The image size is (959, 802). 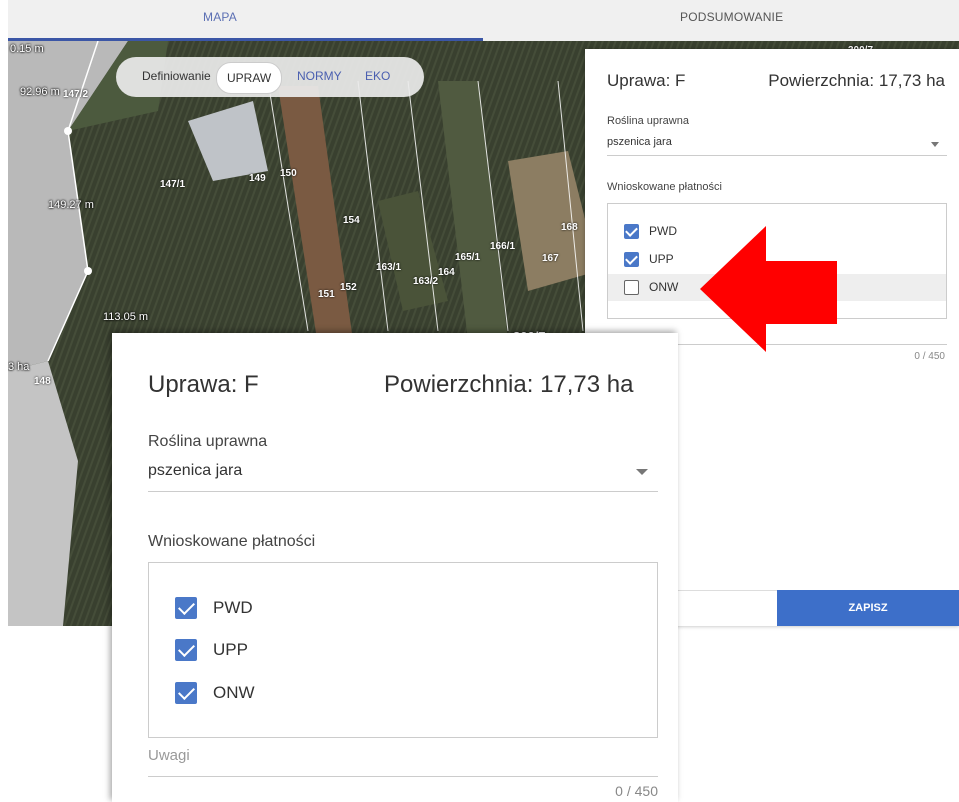 What do you see at coordinates (257, 178) in the screenshot?
I see `parcel-label: 149` at bounding box center [257, 178].